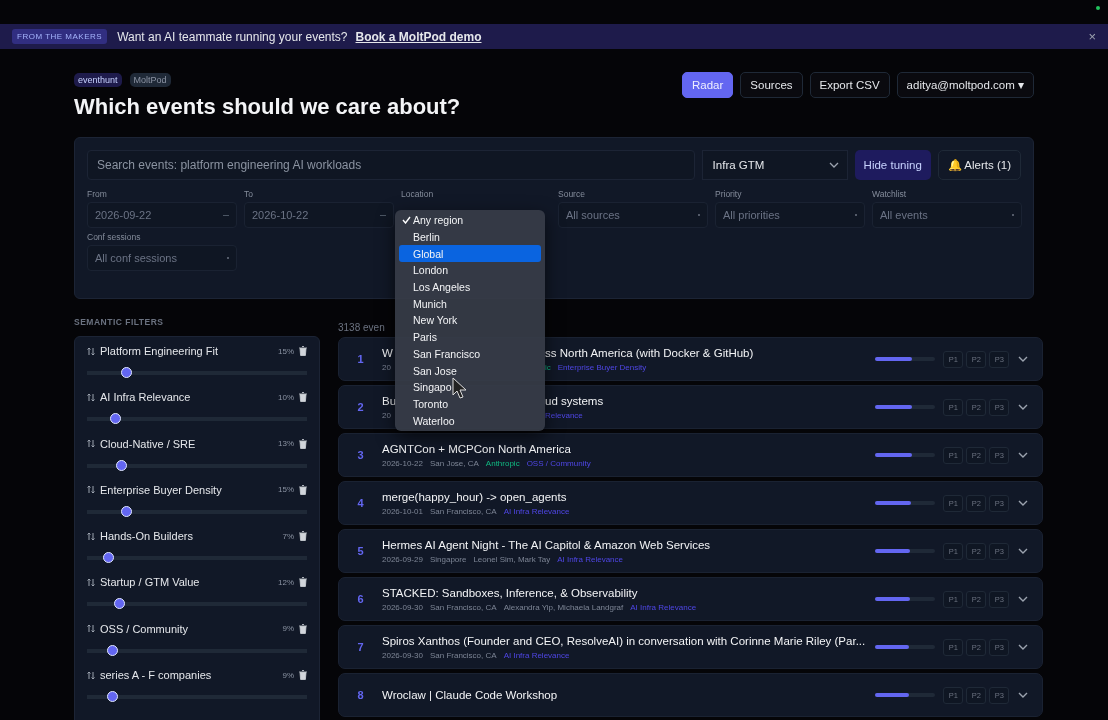 The width and height of the screenshot is (1108, 720). I want to click on menu-option: San Francisco, so click(470, 354).